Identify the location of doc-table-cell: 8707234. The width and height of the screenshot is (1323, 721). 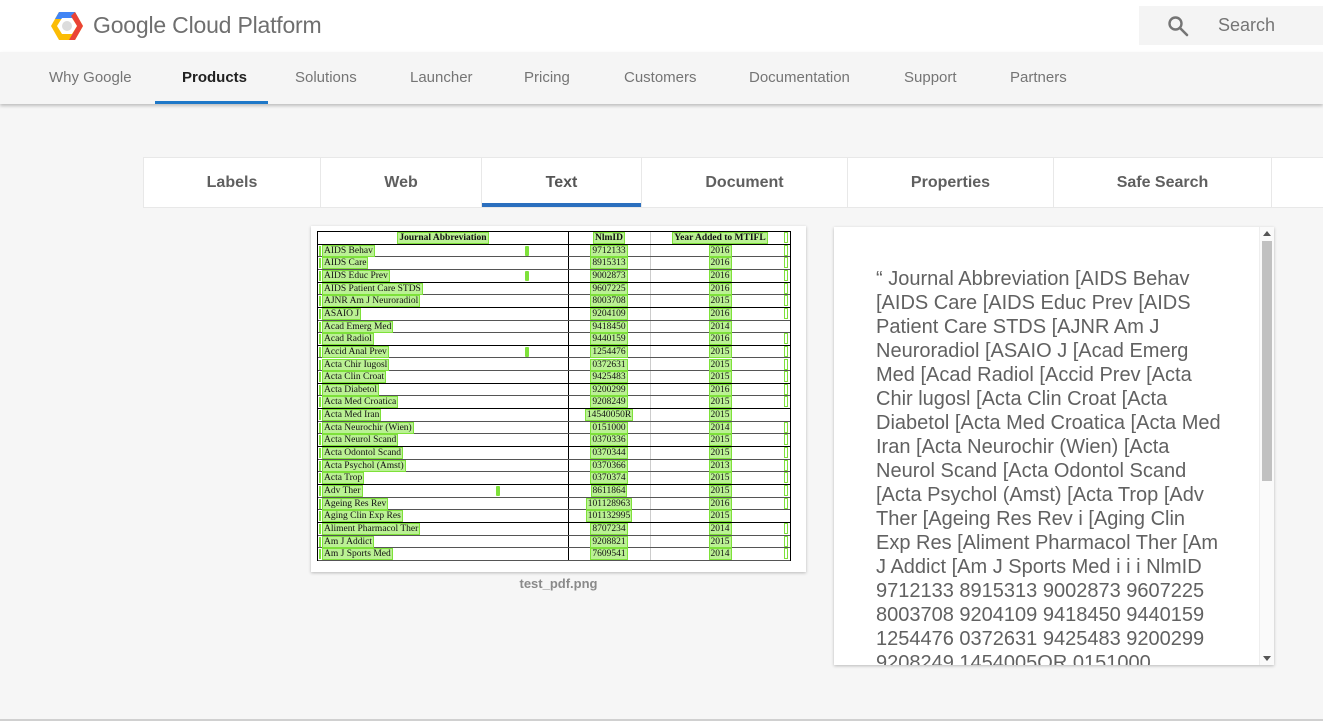
(609, 528).